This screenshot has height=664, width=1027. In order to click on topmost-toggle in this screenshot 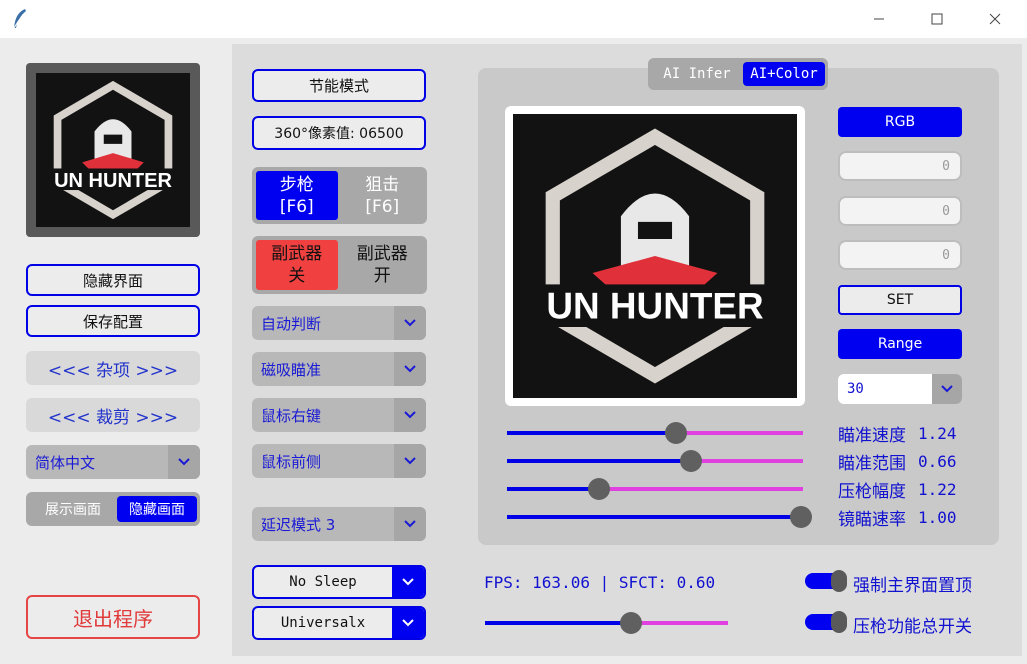, I will do `click(826, 581)`.